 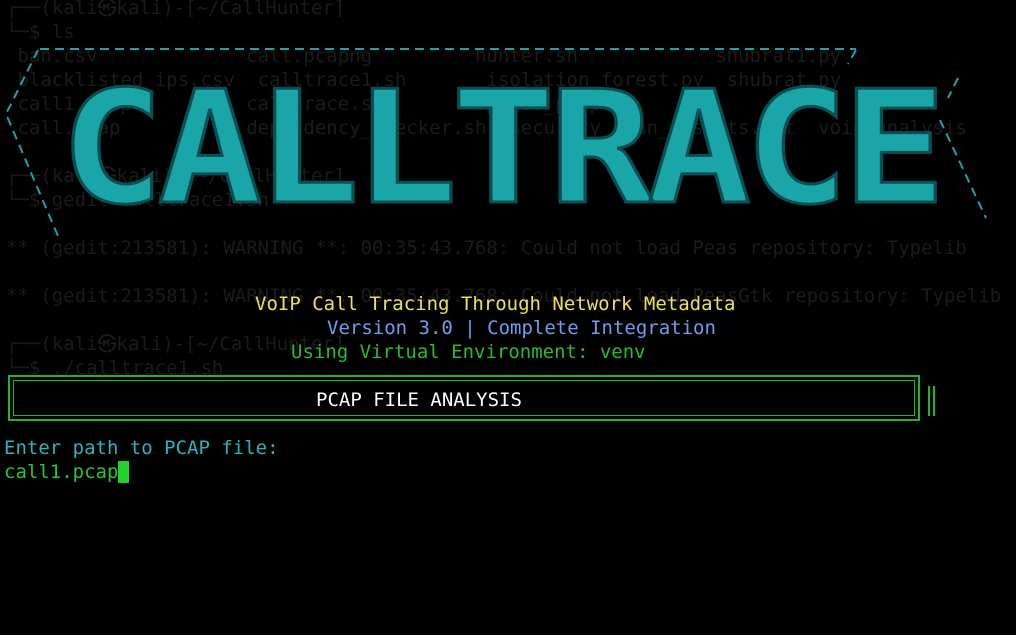 I want to click on pcap-path-input: call1.pcap, so click(x=67, y=472).